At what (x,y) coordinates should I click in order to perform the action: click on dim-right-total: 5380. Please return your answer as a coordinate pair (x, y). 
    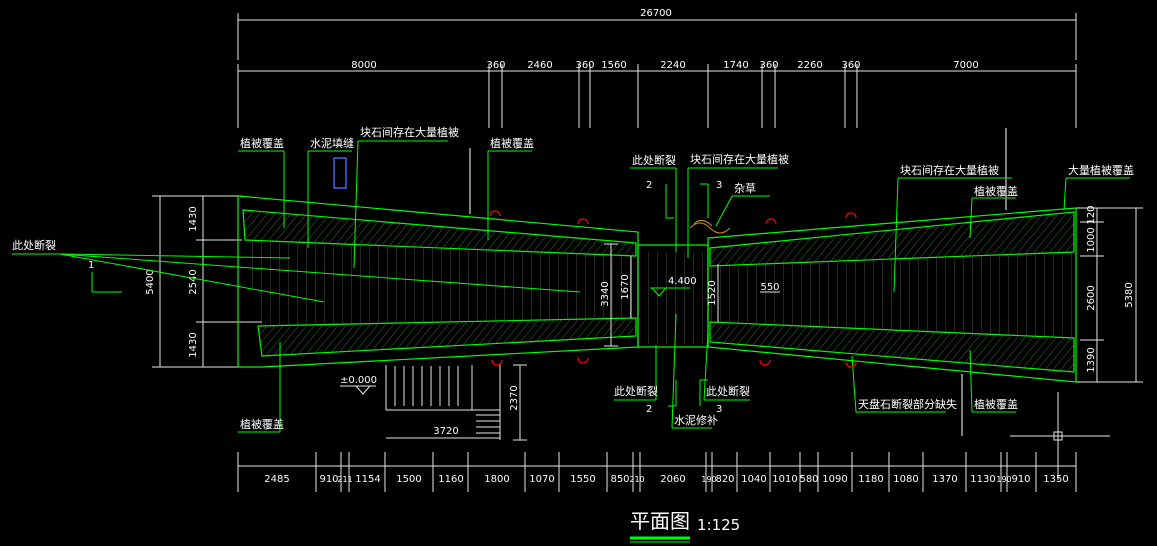
    Looking at the image, I should click on (1129, 294).